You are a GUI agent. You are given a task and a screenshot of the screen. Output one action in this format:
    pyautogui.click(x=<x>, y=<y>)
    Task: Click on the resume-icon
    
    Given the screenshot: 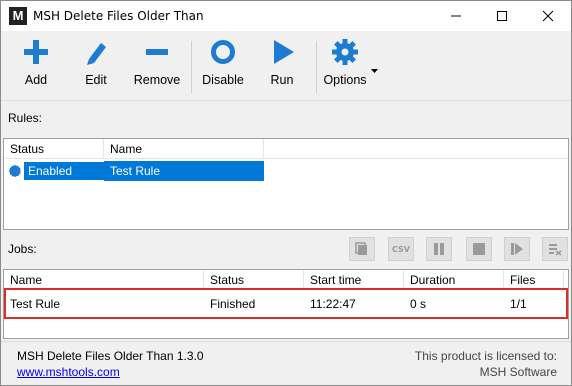 What is the action you would take?
    pyautogui.click(x=517, y=249)
    